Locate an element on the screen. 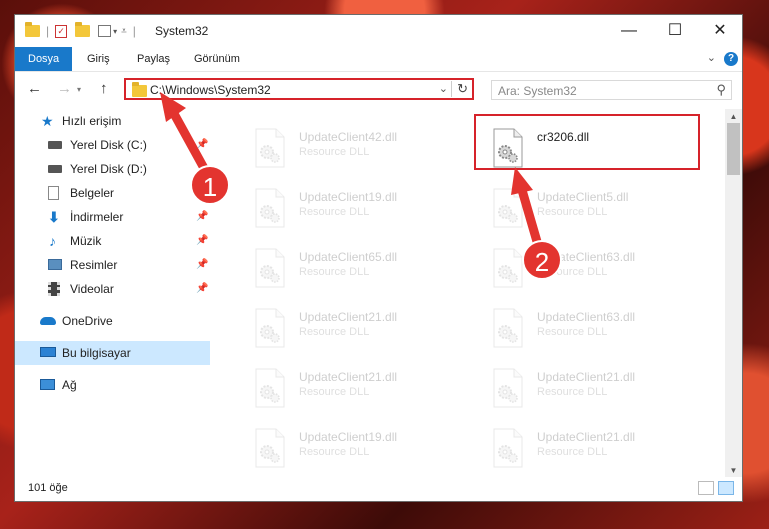 The width and height of the screenshot is (769, 529). arrow-to-address-bar is located at coordinates (188, 140).